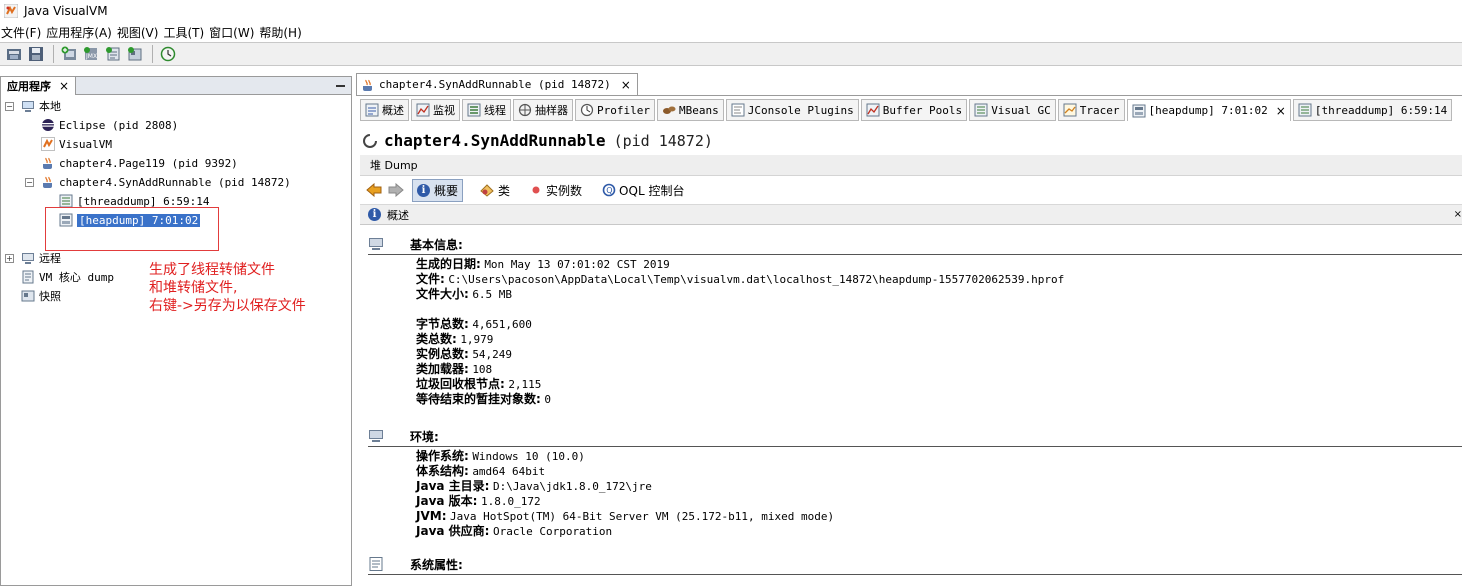 The height and width of the screenshot is (586, 1462). I want to click on eclipse-icon, so click(48, 125).